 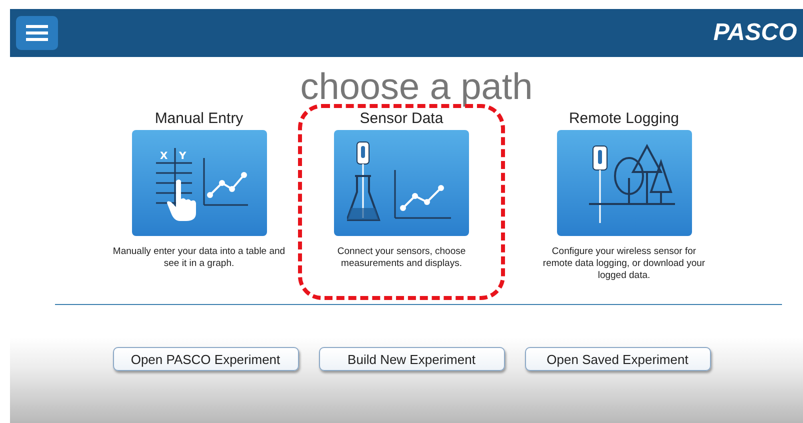 I want to click on path-title: Sensor Data, so click(x=402, y=119).